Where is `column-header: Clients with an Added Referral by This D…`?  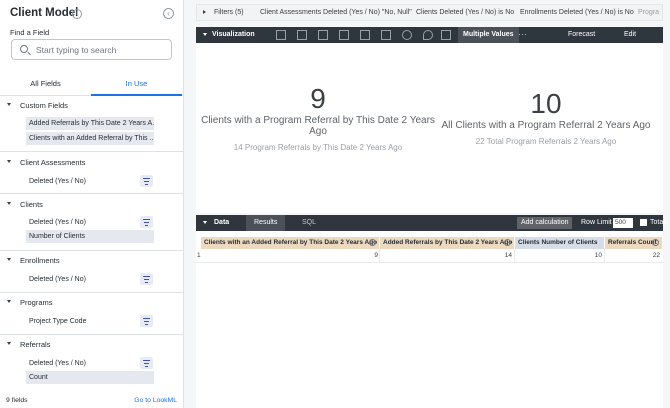
column-header: Clients with an Added Referral by This D… is located at coordinates (290, 243).